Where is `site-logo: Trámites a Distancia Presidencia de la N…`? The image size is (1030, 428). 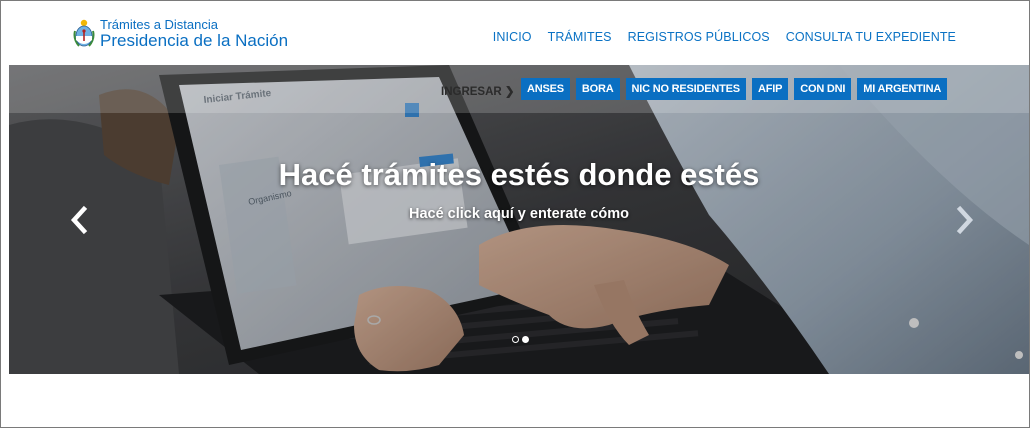
site-logo: Trámites a Distancia Presidencia de la N… is located at coordinates (180, 33).